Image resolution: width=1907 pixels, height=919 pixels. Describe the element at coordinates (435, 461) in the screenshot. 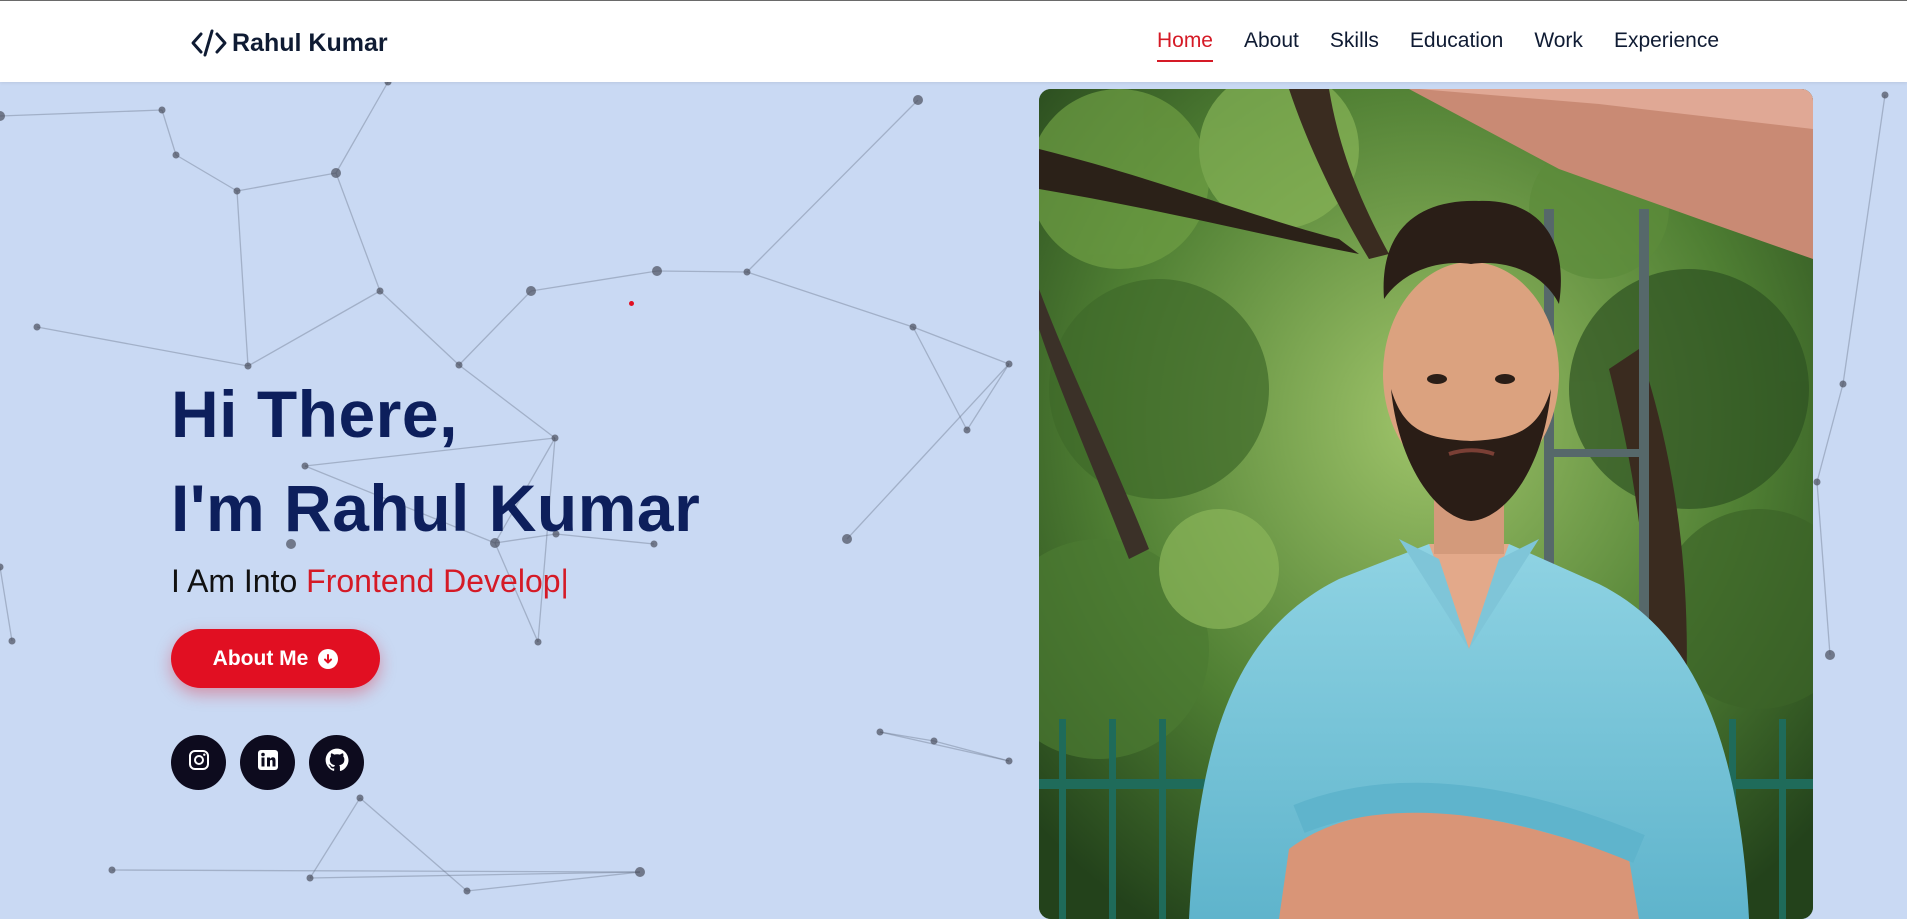

I see `hero-heading: Hi There, I'm Rahul Kumar` at that location.